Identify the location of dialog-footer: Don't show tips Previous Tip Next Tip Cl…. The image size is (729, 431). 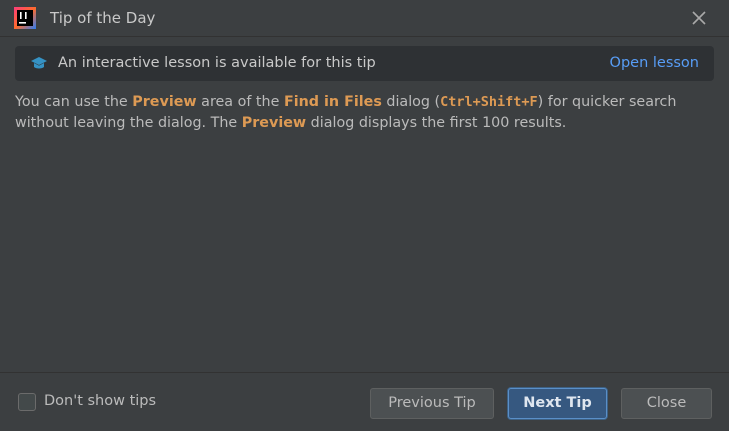
(364, 402).